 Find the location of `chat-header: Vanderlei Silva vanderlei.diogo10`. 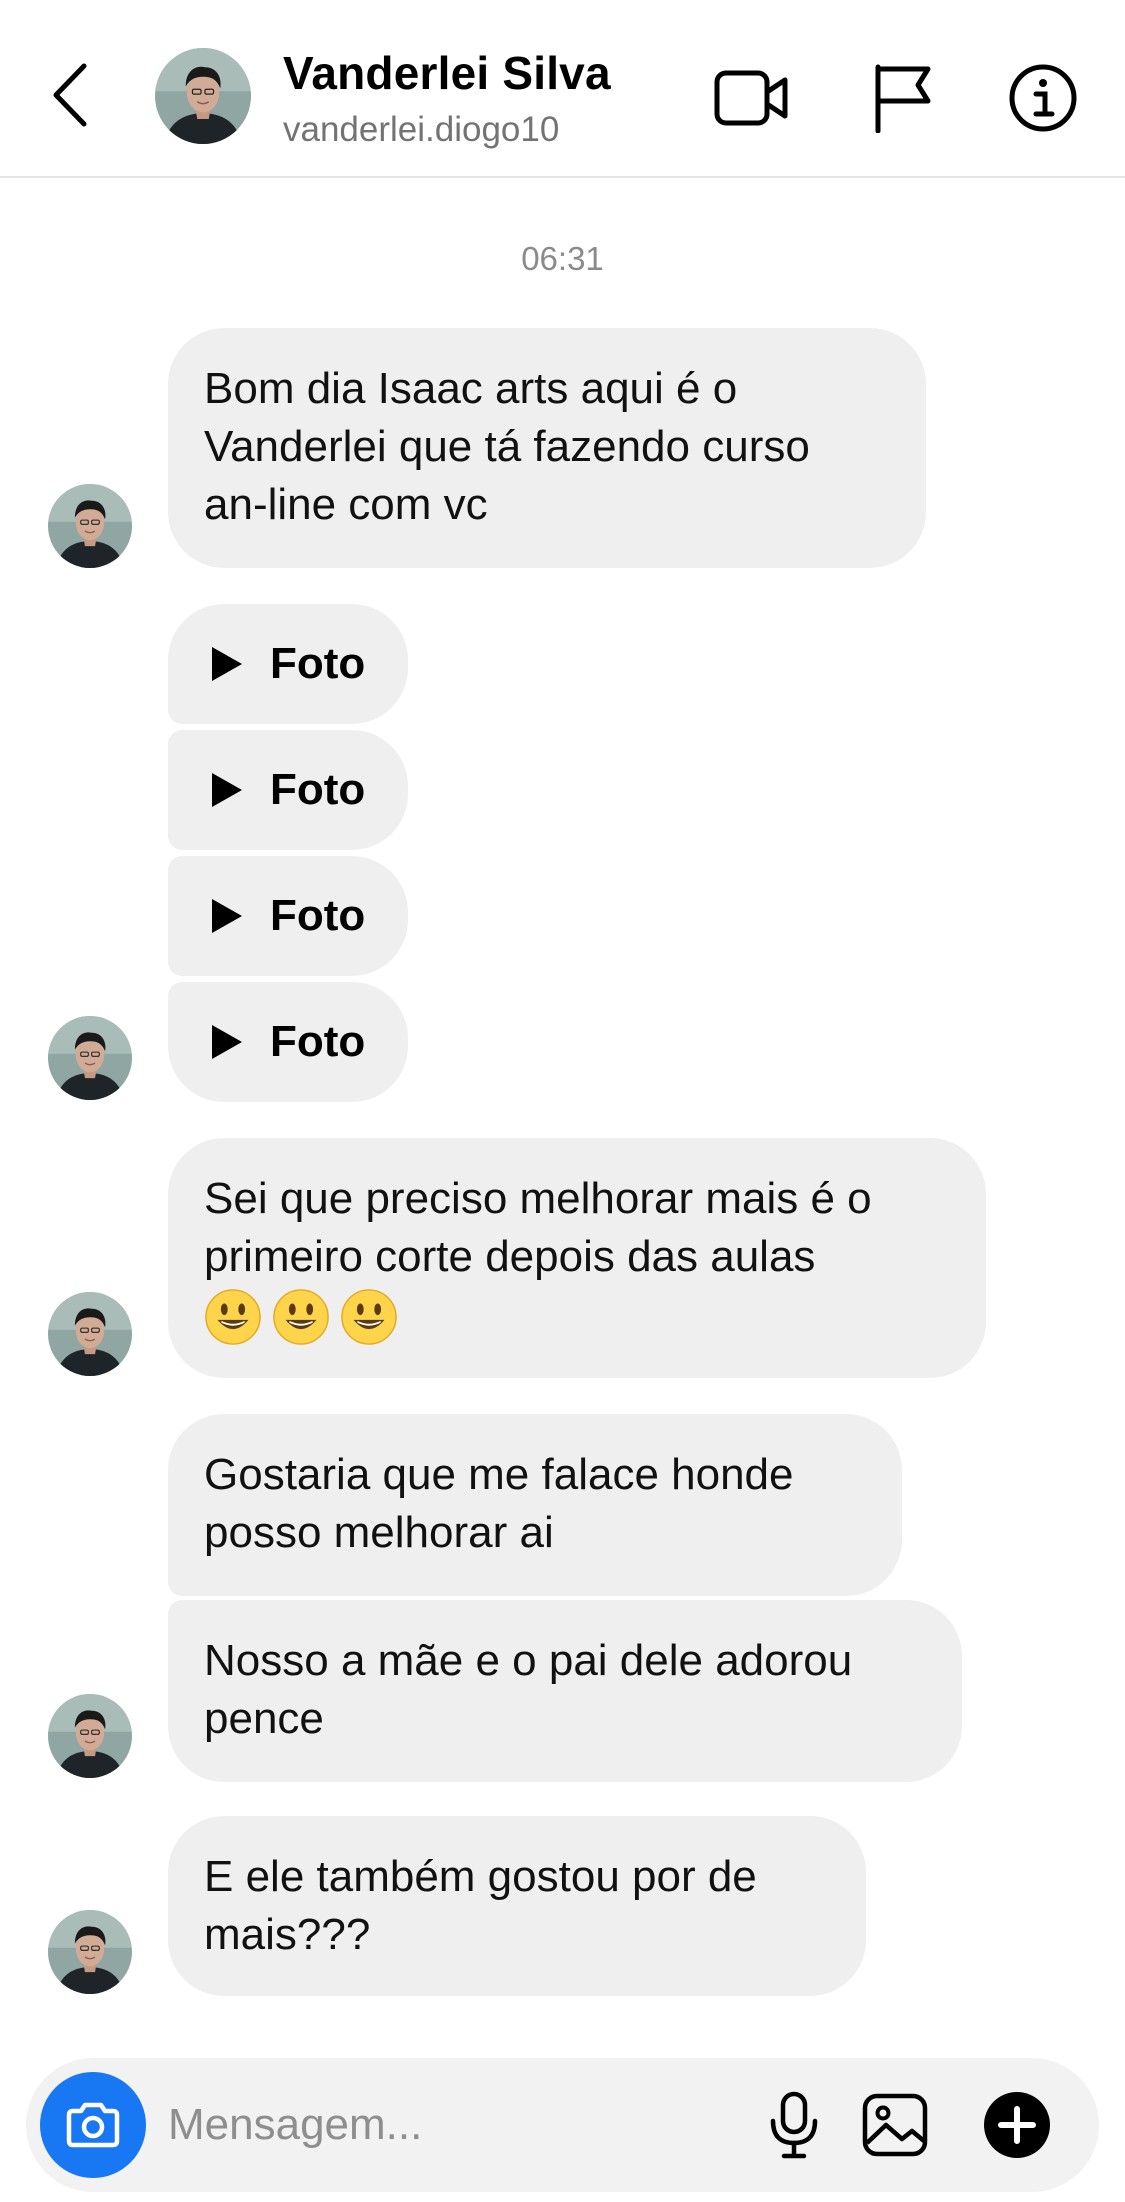

chat-header: Vanderlei Silva vanderlei.diogo10 is located at coordinates (562, 89).